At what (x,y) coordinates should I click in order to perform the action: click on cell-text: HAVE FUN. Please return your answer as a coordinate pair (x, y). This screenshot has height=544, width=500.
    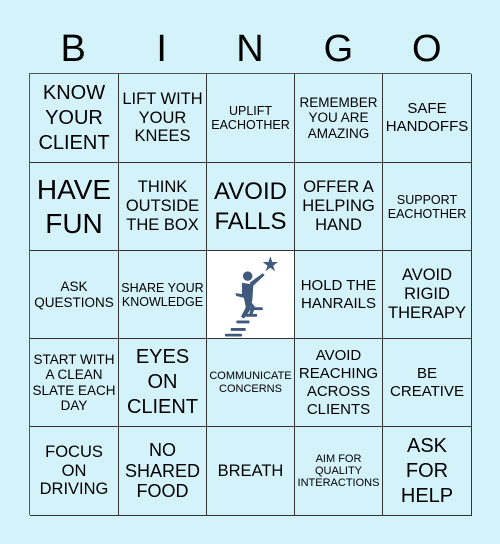
    Looking at the image, I should click on (74, 206).